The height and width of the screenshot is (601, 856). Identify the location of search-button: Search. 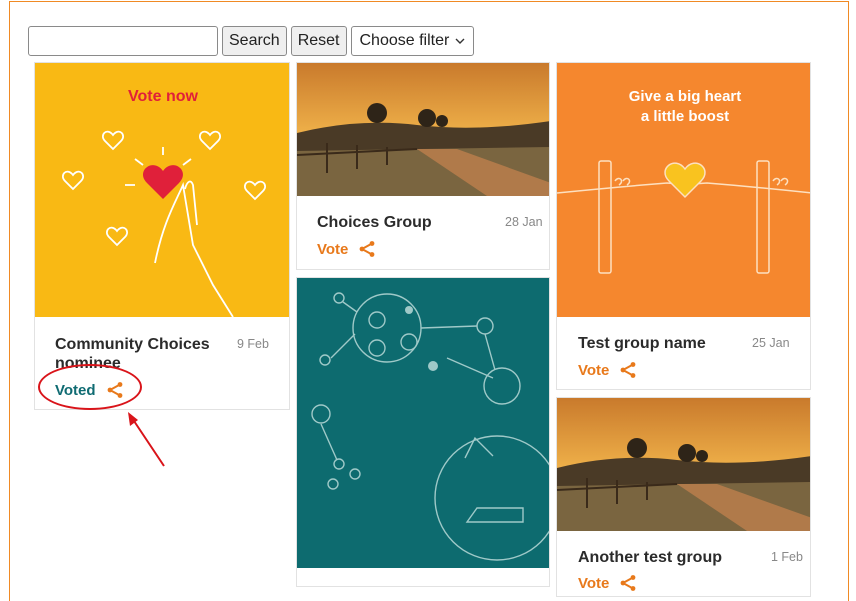
(254, 41).